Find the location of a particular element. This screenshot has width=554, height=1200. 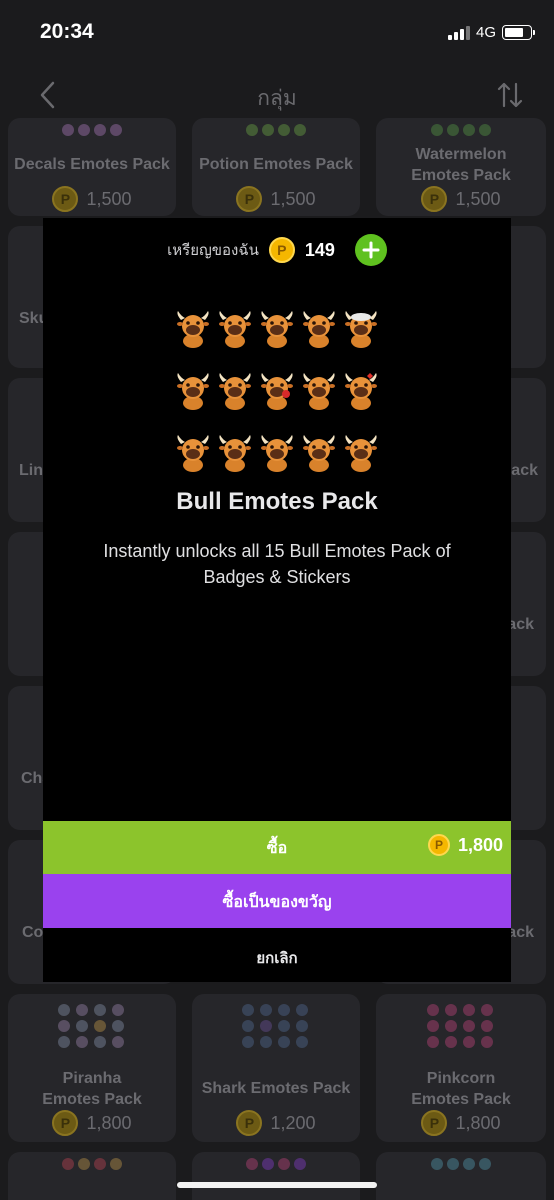

balance-value: 149 is located at coordinates (319, 249).